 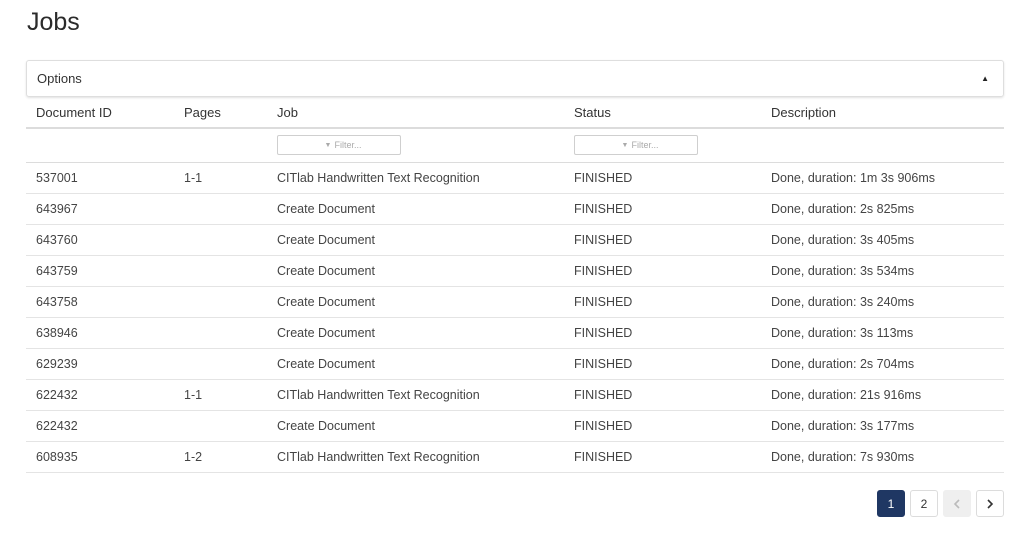 What do you see at coordinates (59, 78) in the screenshot?
I see `options-label: Options` at bounding box center [59, 78].